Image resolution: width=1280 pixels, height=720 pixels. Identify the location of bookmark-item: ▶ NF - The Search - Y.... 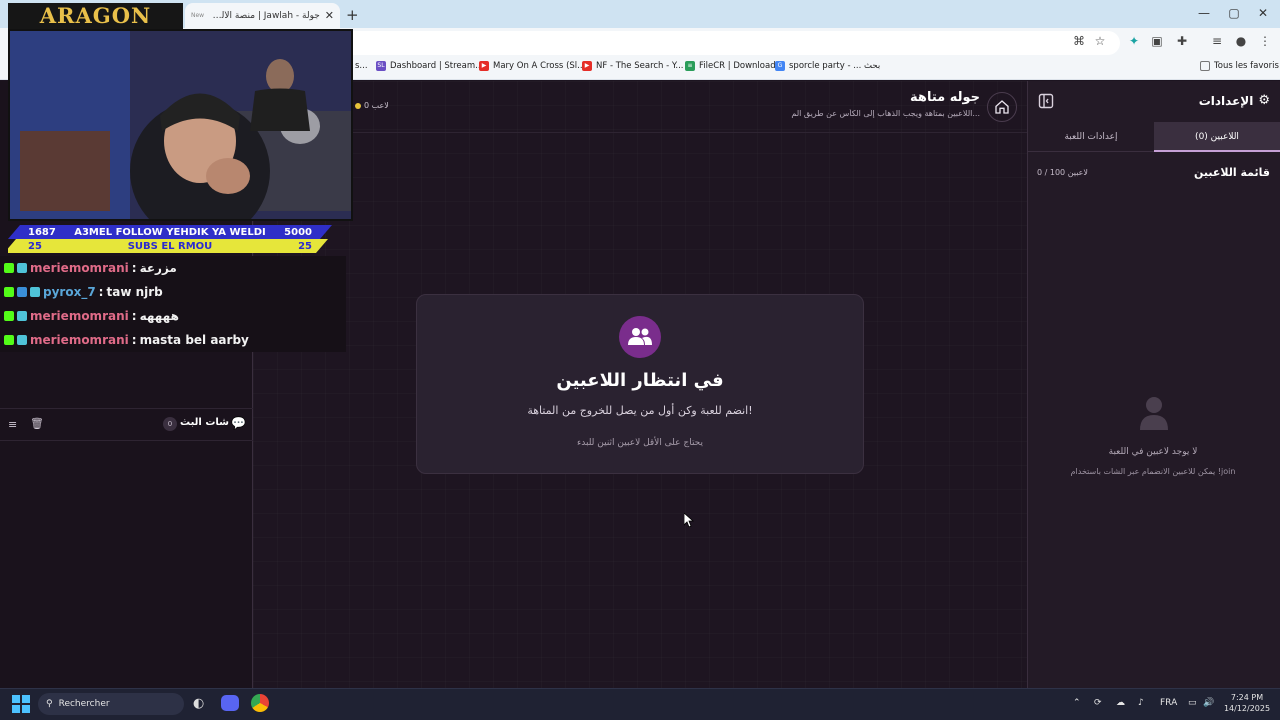
(632, 66).